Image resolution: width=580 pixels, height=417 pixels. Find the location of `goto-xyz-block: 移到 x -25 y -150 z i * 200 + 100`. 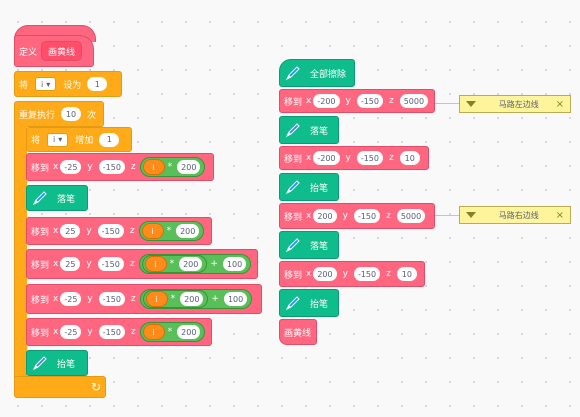

goto-xyz-block: 移到 x -25 y -150 z i * 200 + 100 is located at coordinates (144, 299).